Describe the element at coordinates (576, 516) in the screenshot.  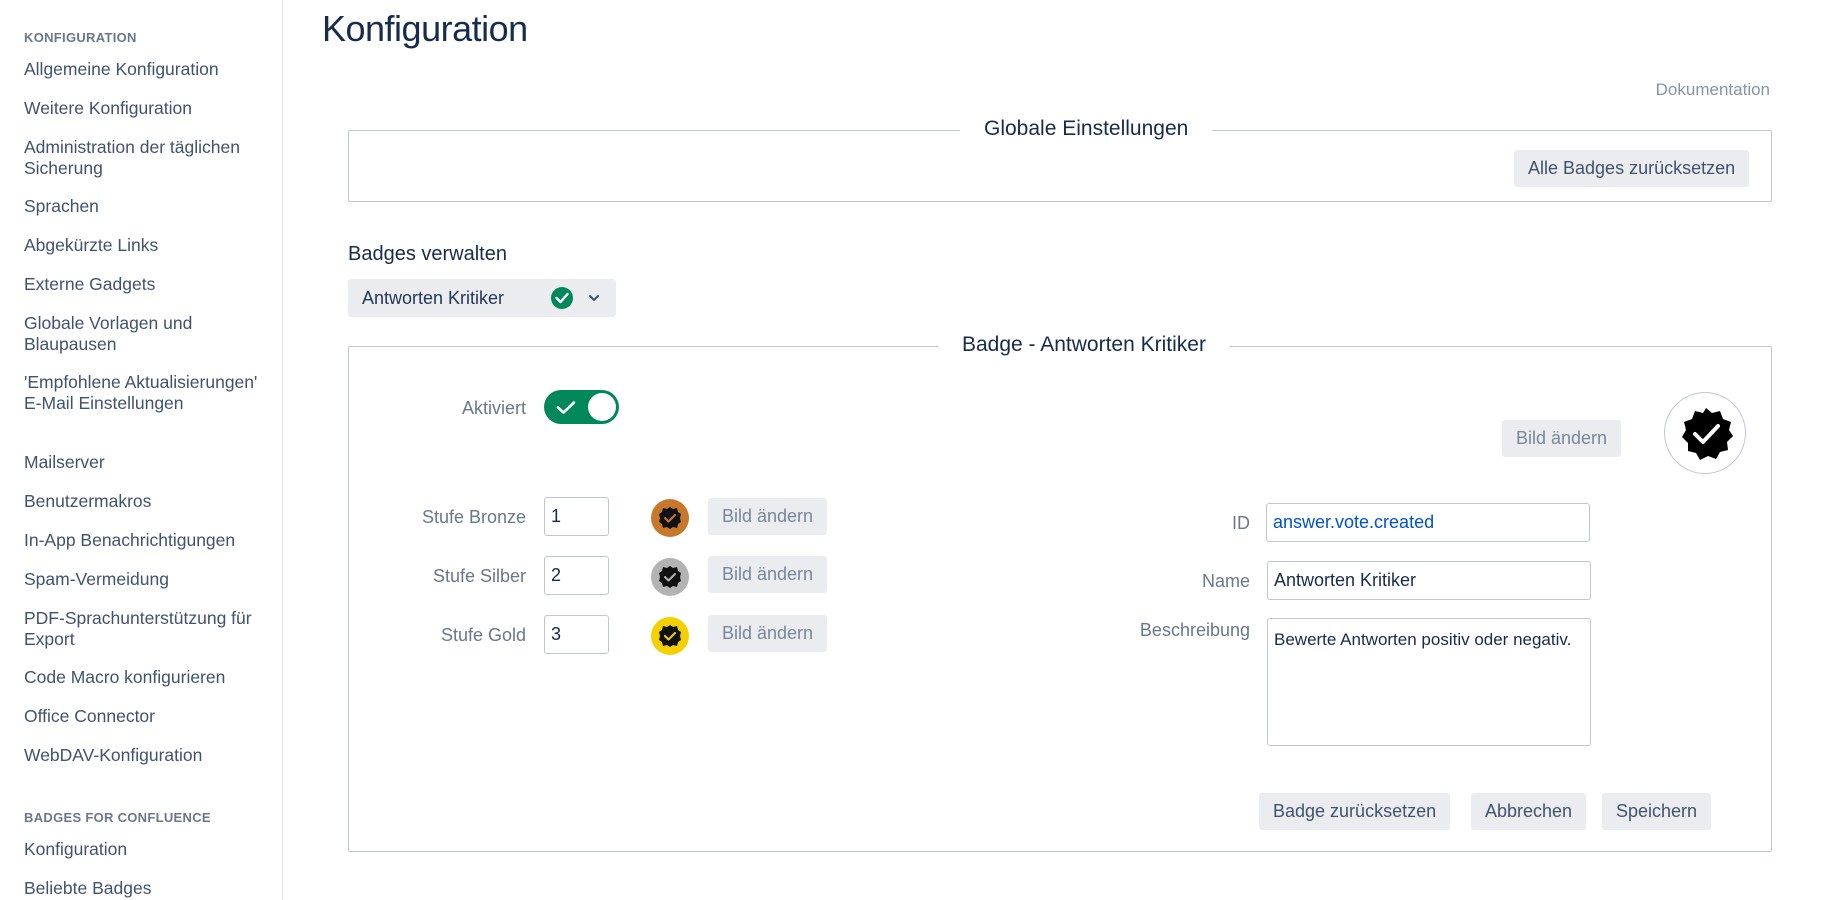
I see `level-bronze-input` at that location.